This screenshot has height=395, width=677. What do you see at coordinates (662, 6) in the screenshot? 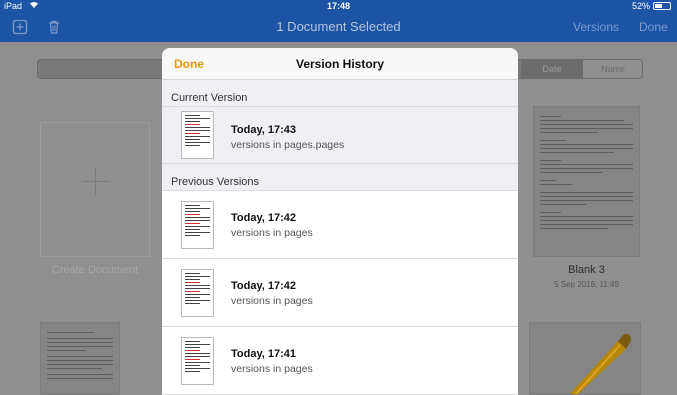
I see `battery-icon` at bounding box center [662, 6].